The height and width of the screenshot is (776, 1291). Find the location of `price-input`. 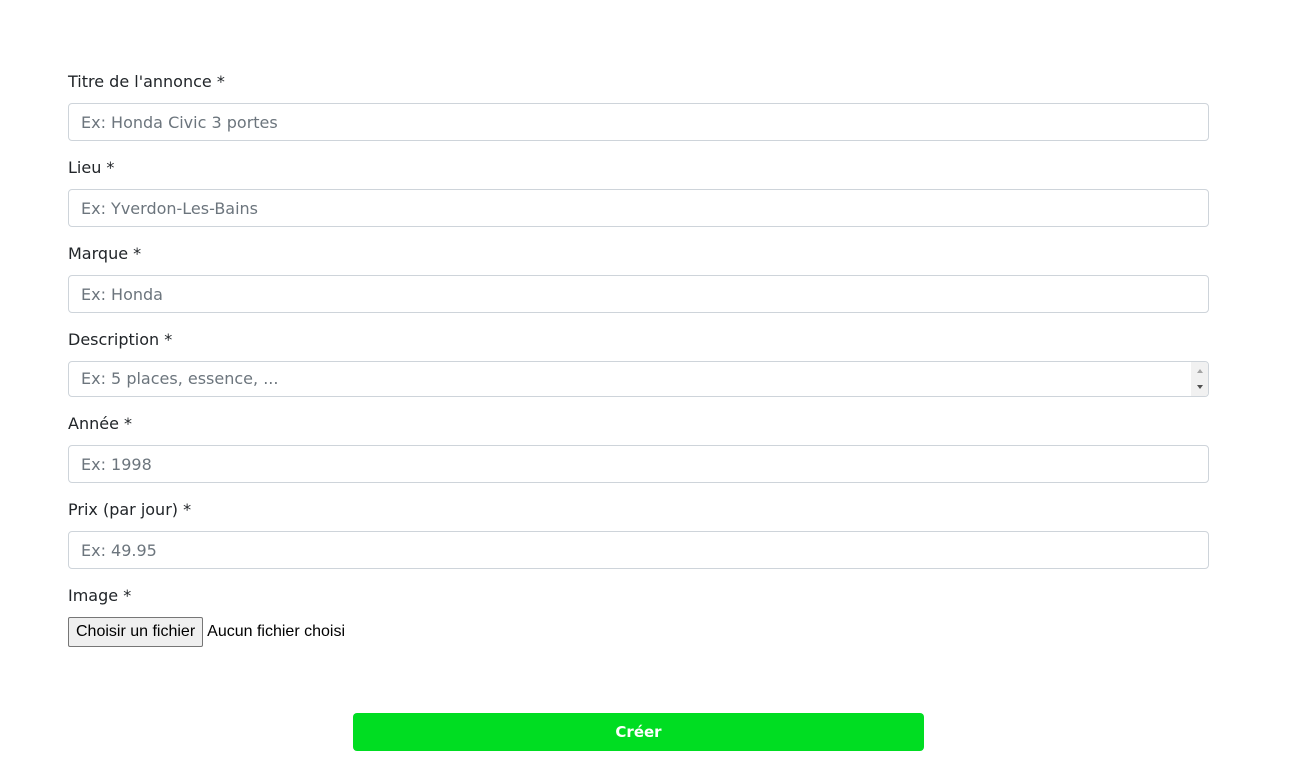

price-input is located at coordinates (638, 550).